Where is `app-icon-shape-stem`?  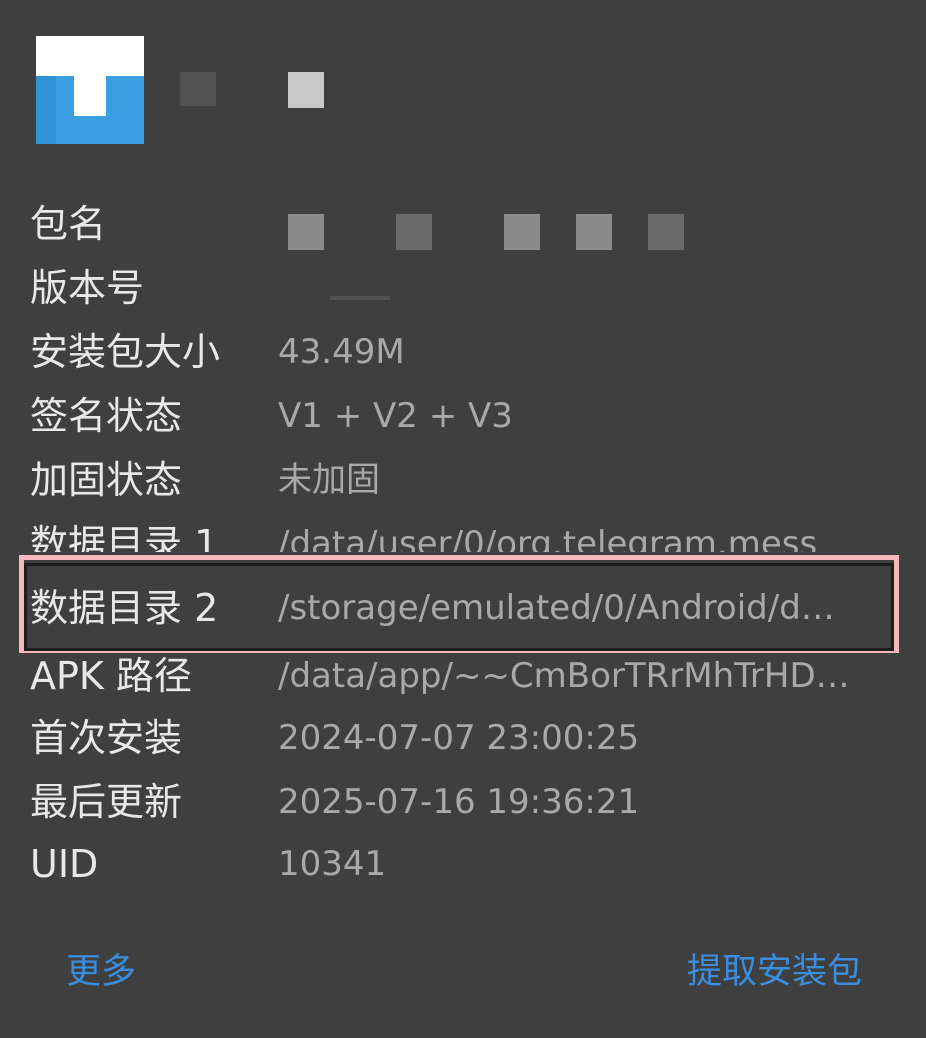 app-icon-shape-stem is located at coordinates (90, 96).